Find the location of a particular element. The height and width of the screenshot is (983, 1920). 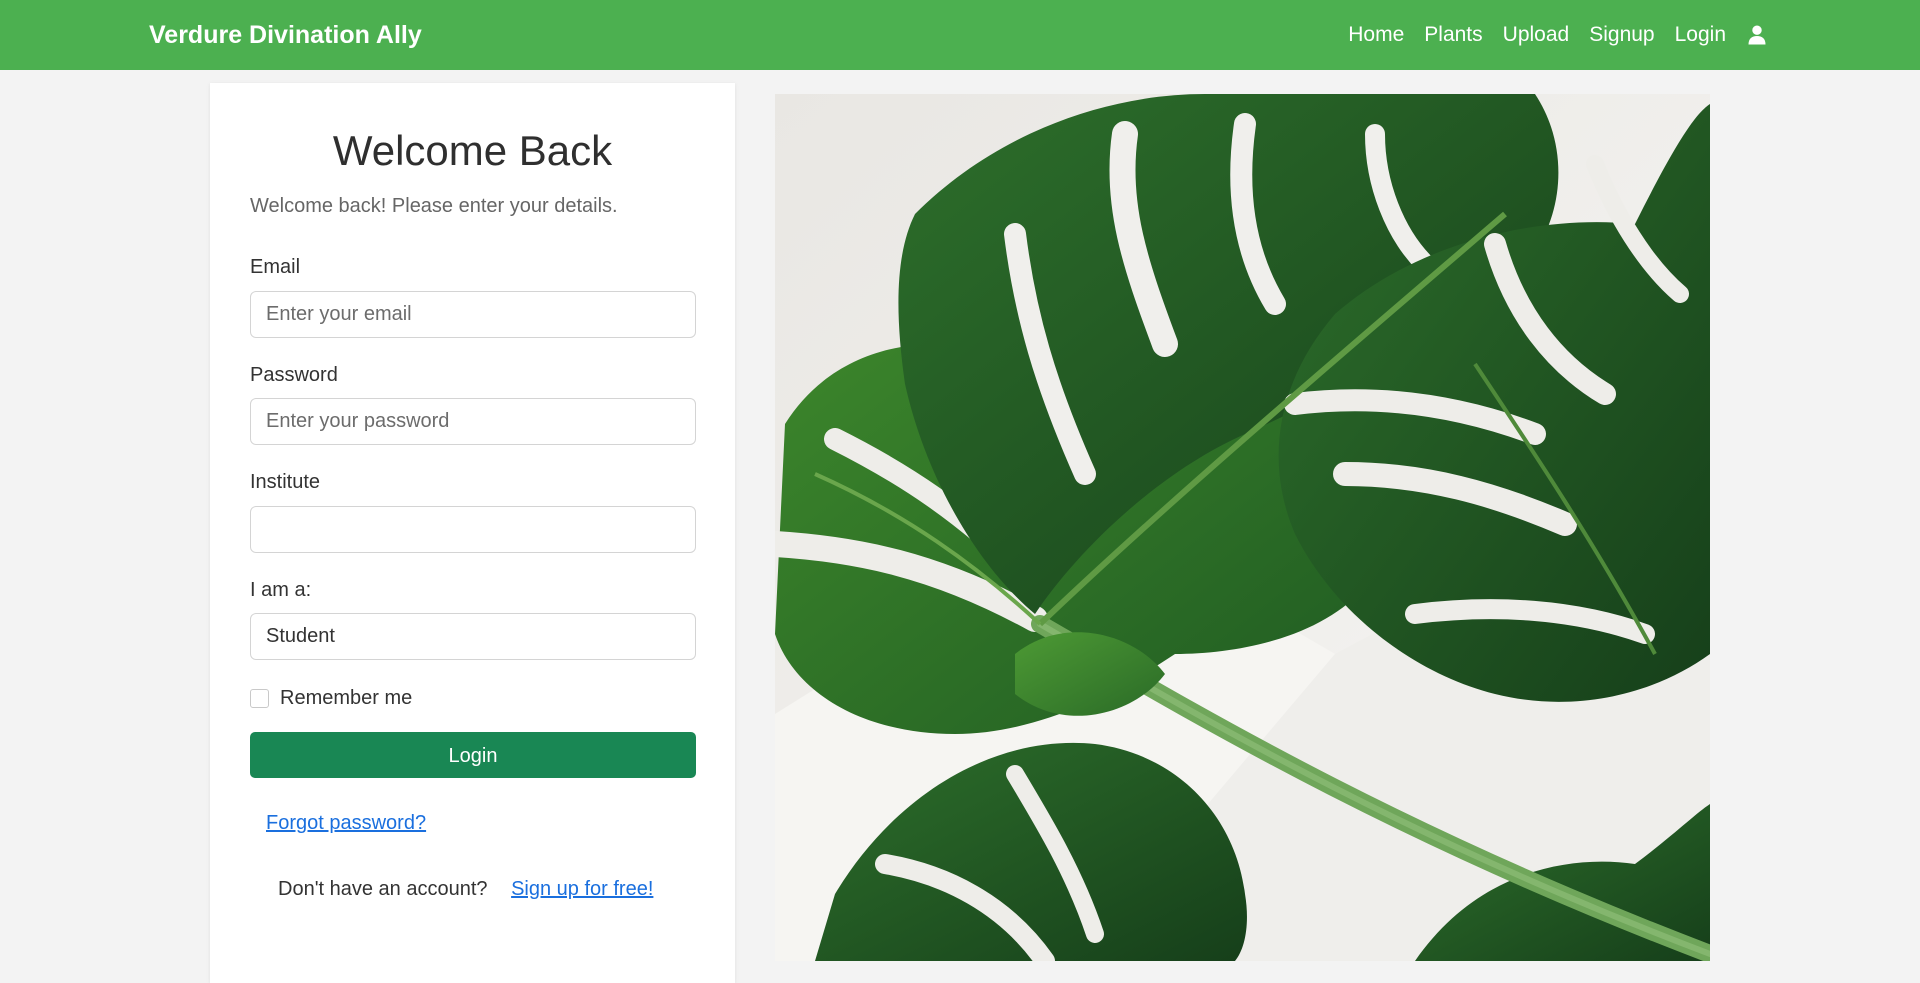

signup-row: Don't have an account? Sign up for free! is located at coordinates (465, 889).